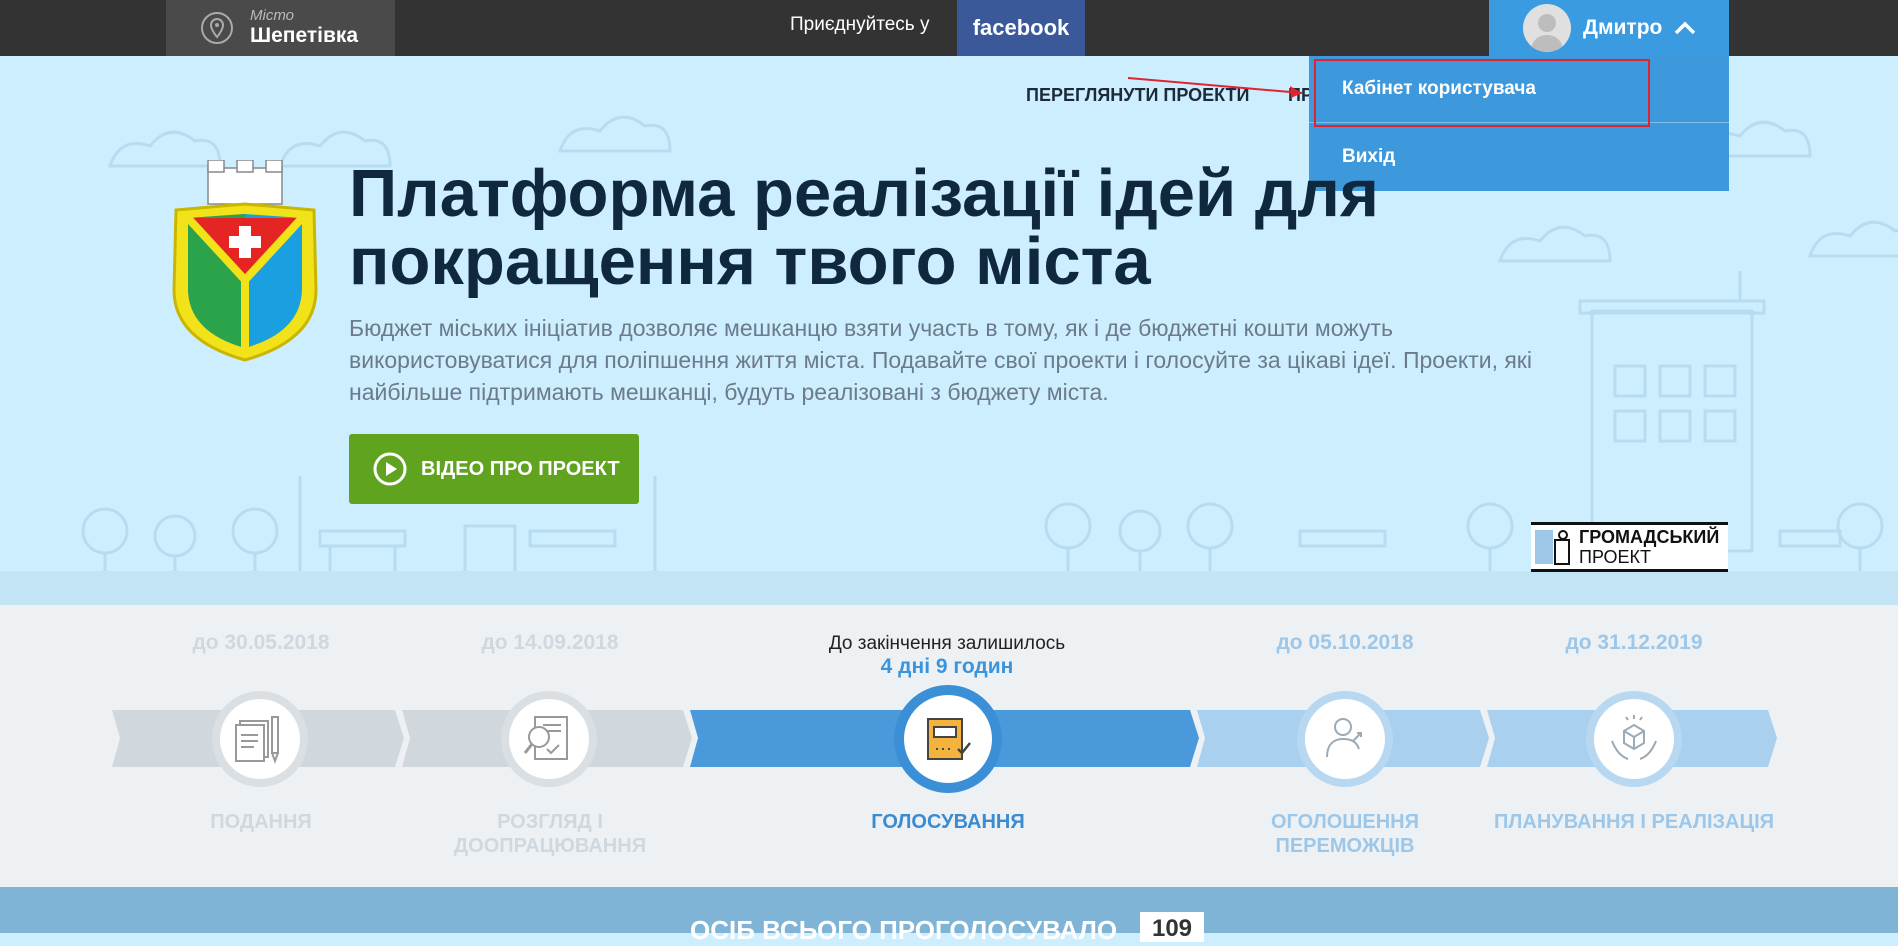 The height and width of the screenshot is (946, 1898). I want to click on step-label-implementation: ПЛАНУВАННЯ І РЕАЛІЗАЦІЯ, so click(1634, 822).